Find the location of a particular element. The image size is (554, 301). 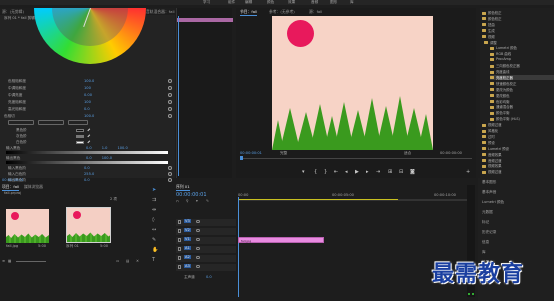

effects-tree-item: 视频 is located at coordinates (488, 36).